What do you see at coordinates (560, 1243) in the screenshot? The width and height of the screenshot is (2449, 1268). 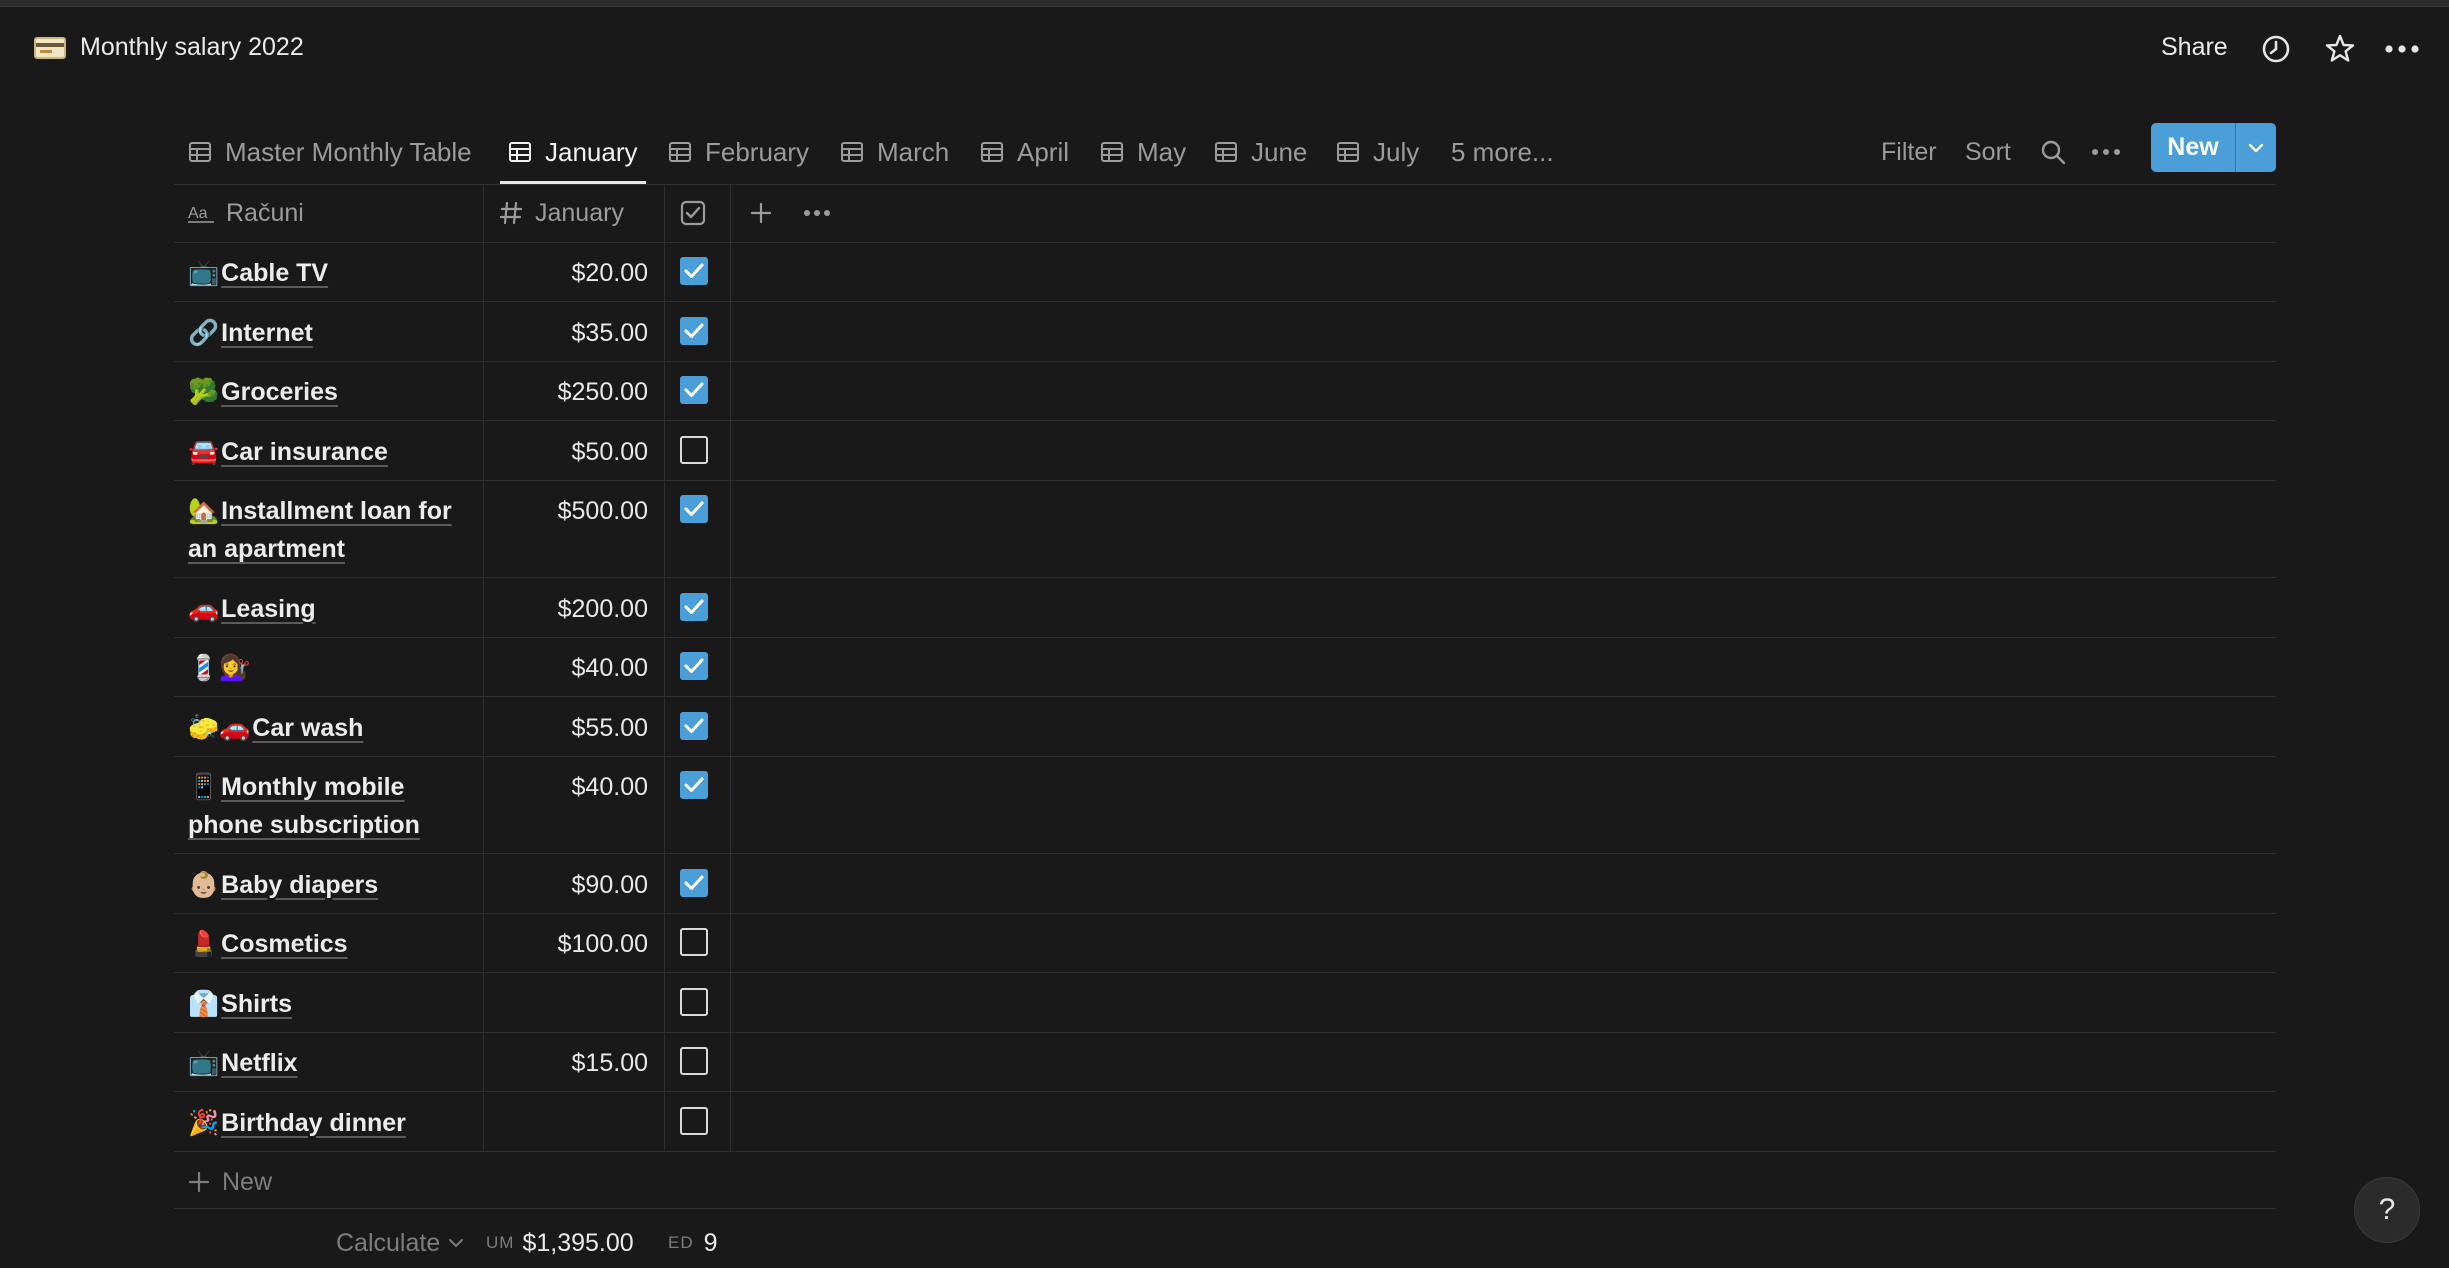 I see `sum-calculation: UM $1,395.00` at bounding box center [560, 1243].